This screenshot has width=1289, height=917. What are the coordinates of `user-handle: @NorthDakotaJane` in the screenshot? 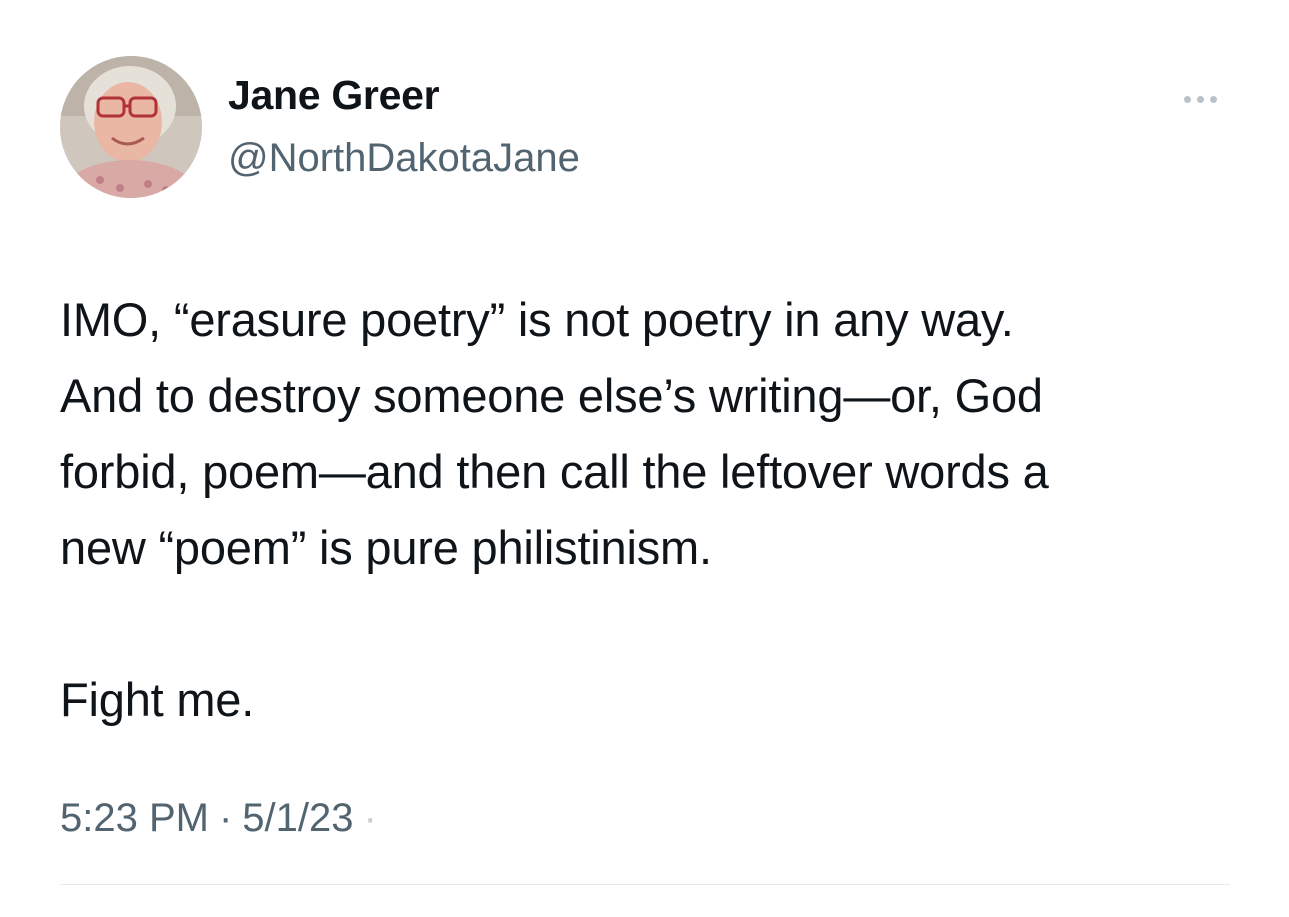 It's located at (404, 158).